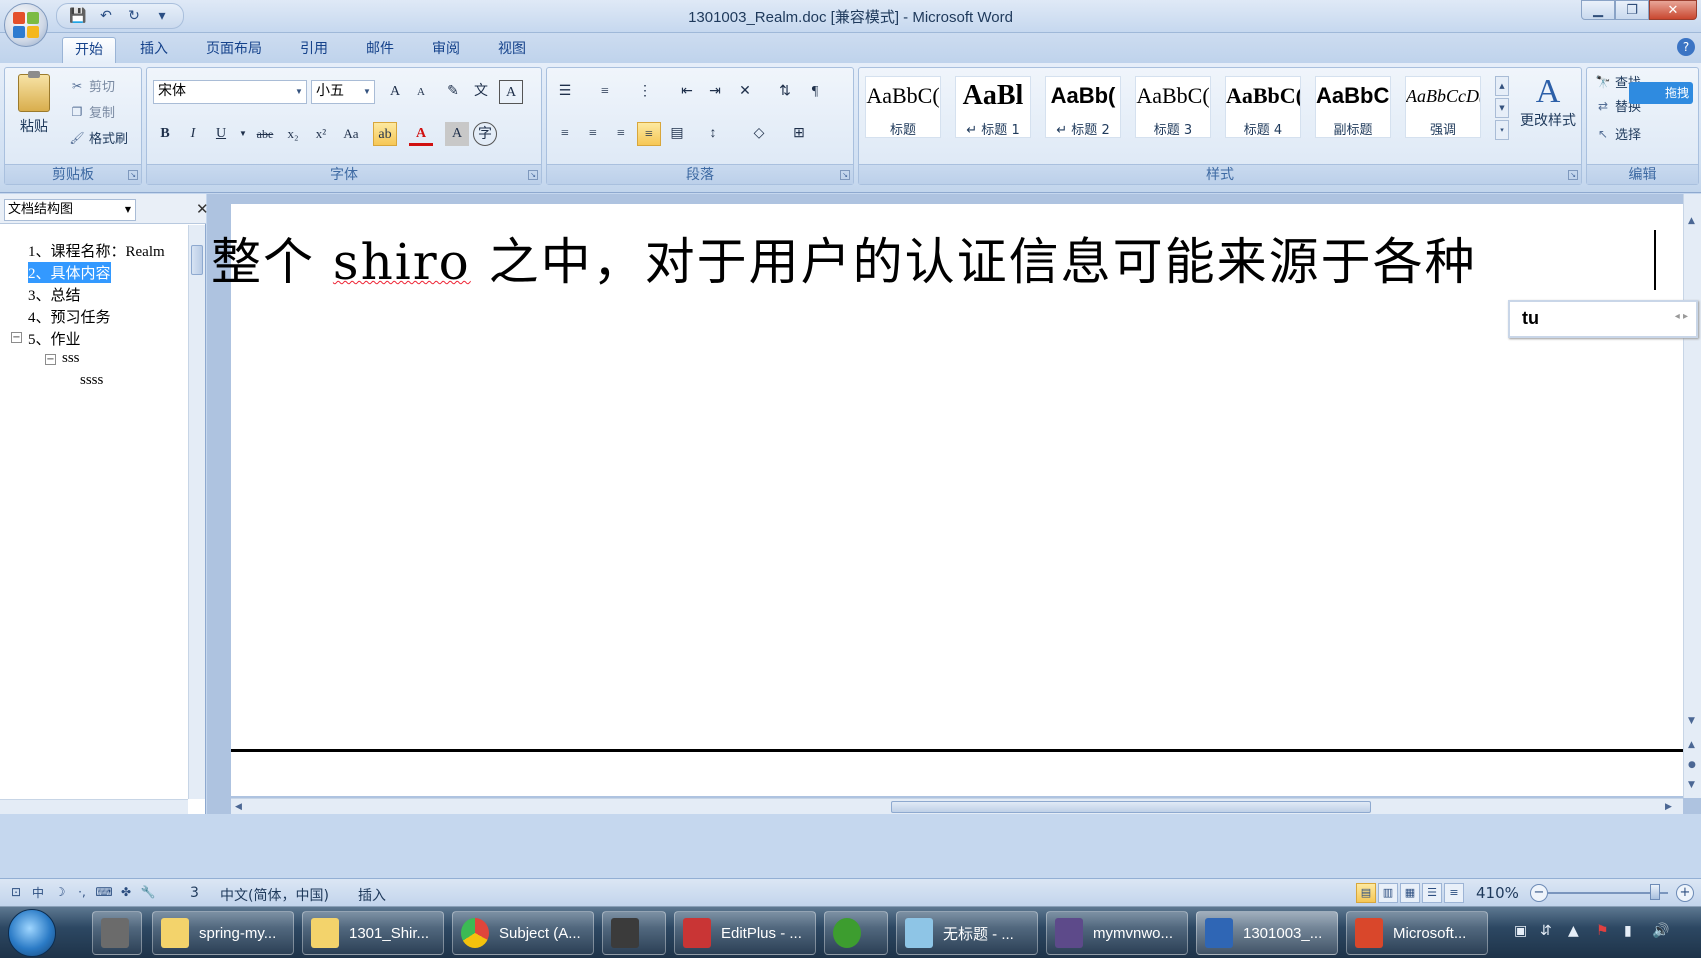 The height and width of the screenshot is (958, 1701). I want to click on tray-volume-icon: 🔊, so click(1660, 931).